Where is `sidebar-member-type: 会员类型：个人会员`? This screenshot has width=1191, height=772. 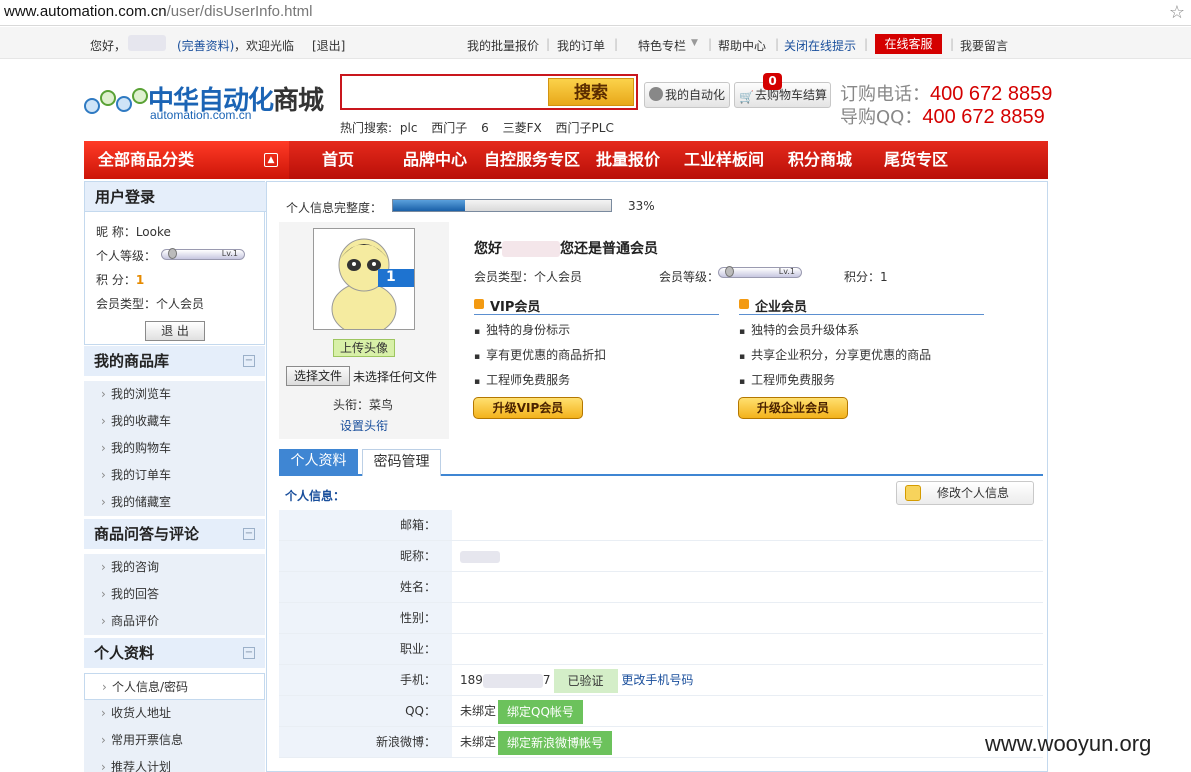
sidebar-member-type: 会员类型：个人会员 is located at coordinates (150, 304).